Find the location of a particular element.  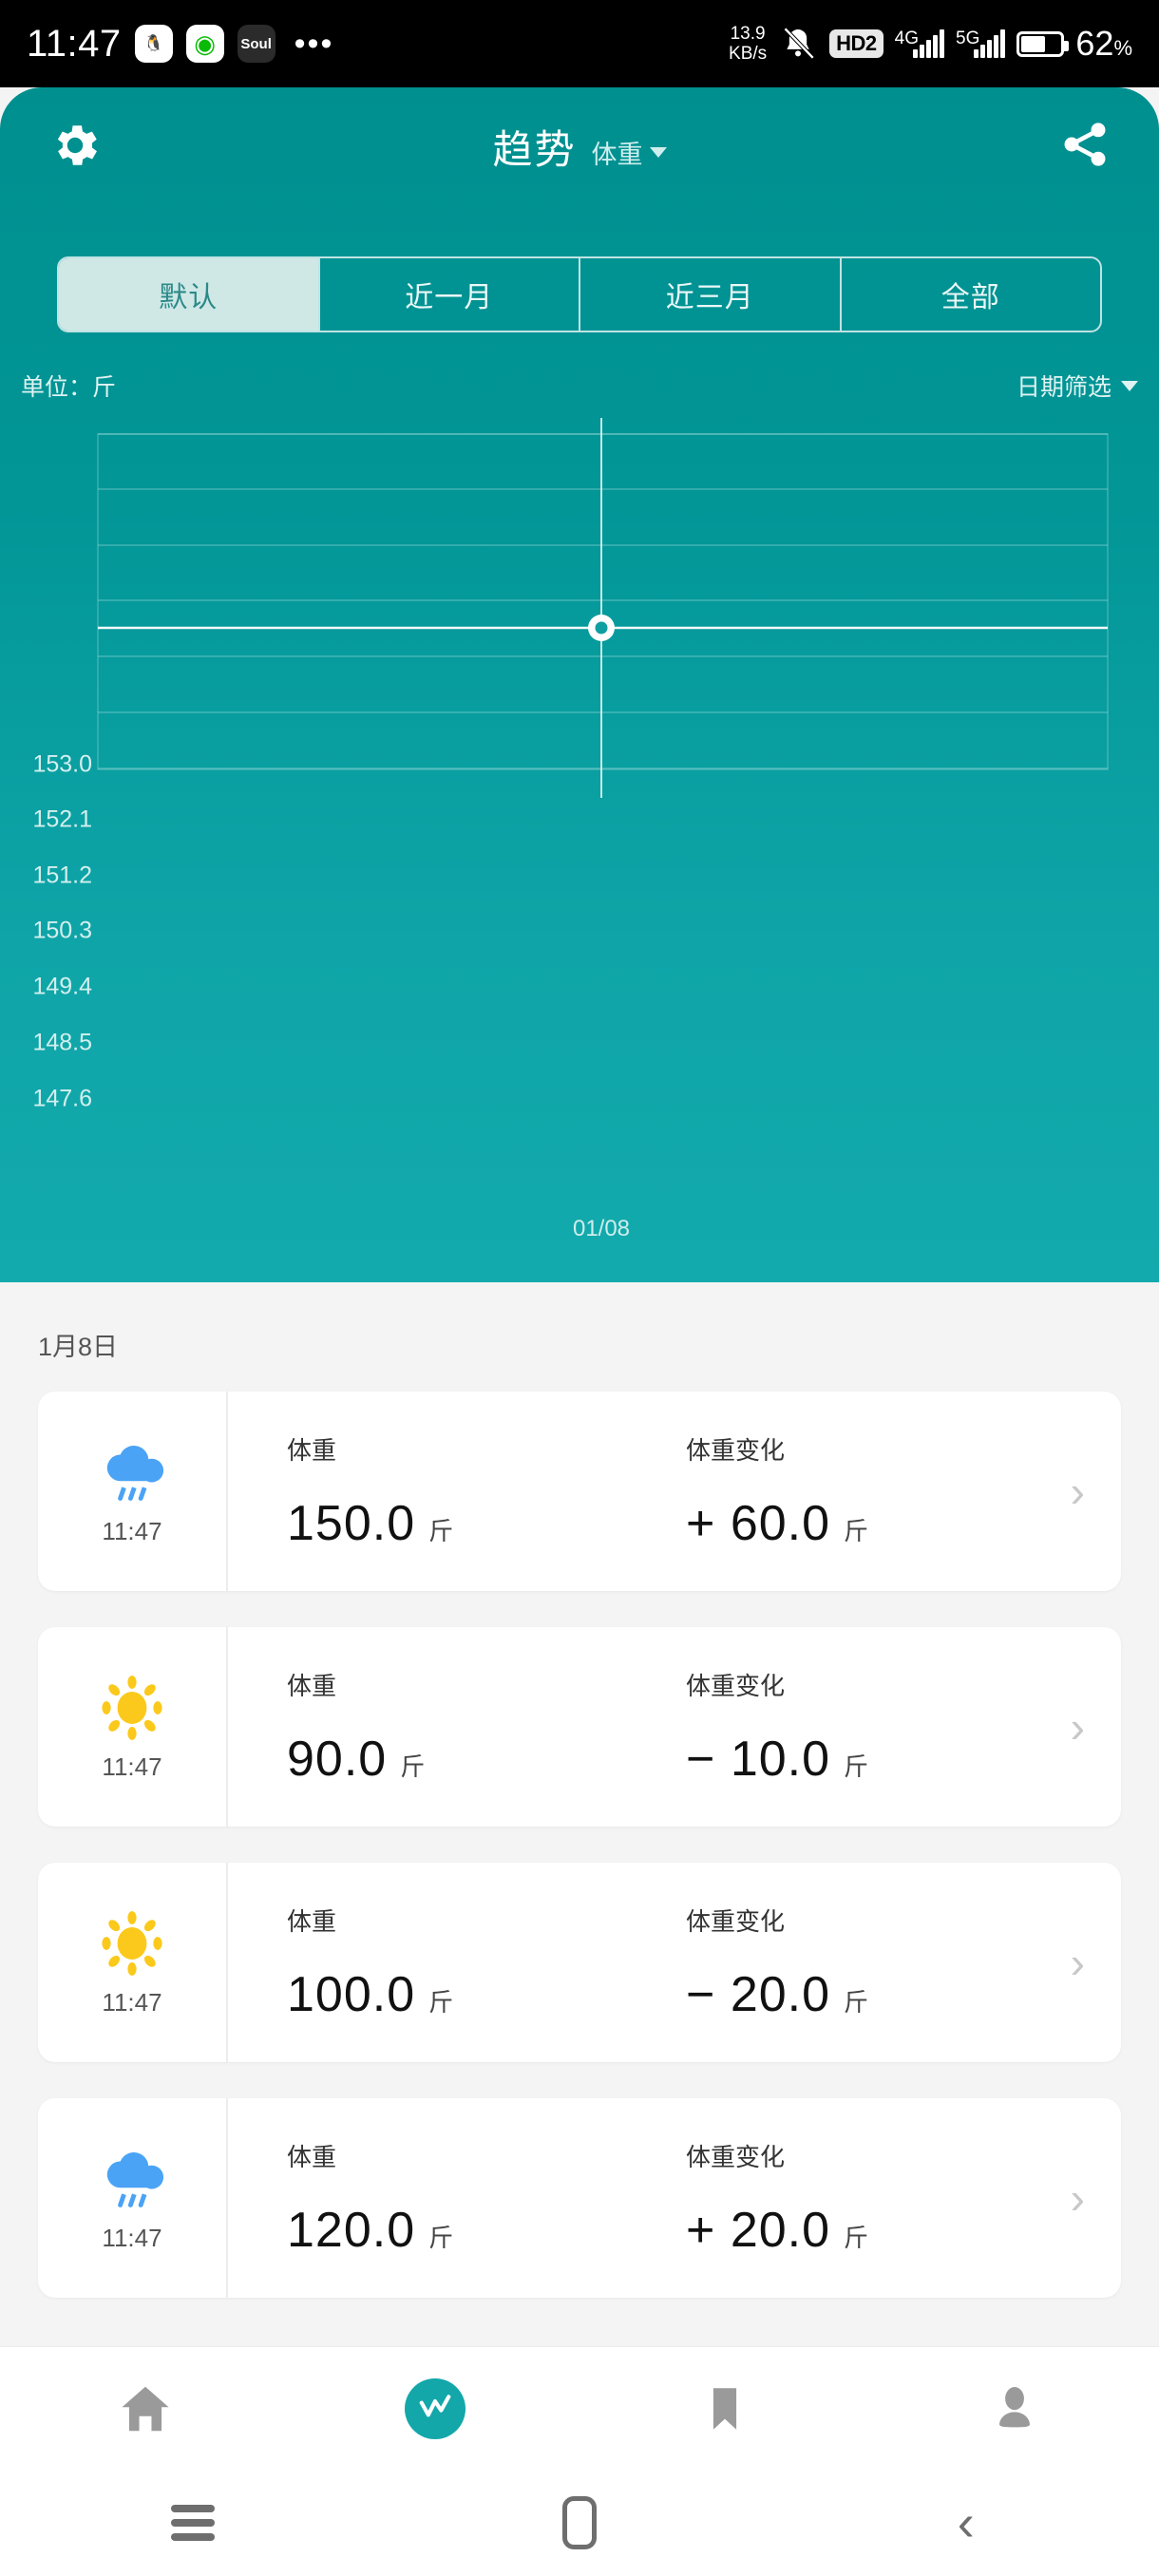

range-tabs: 默认 近一月 近三月 全部 is located at coordinates (579, 294).